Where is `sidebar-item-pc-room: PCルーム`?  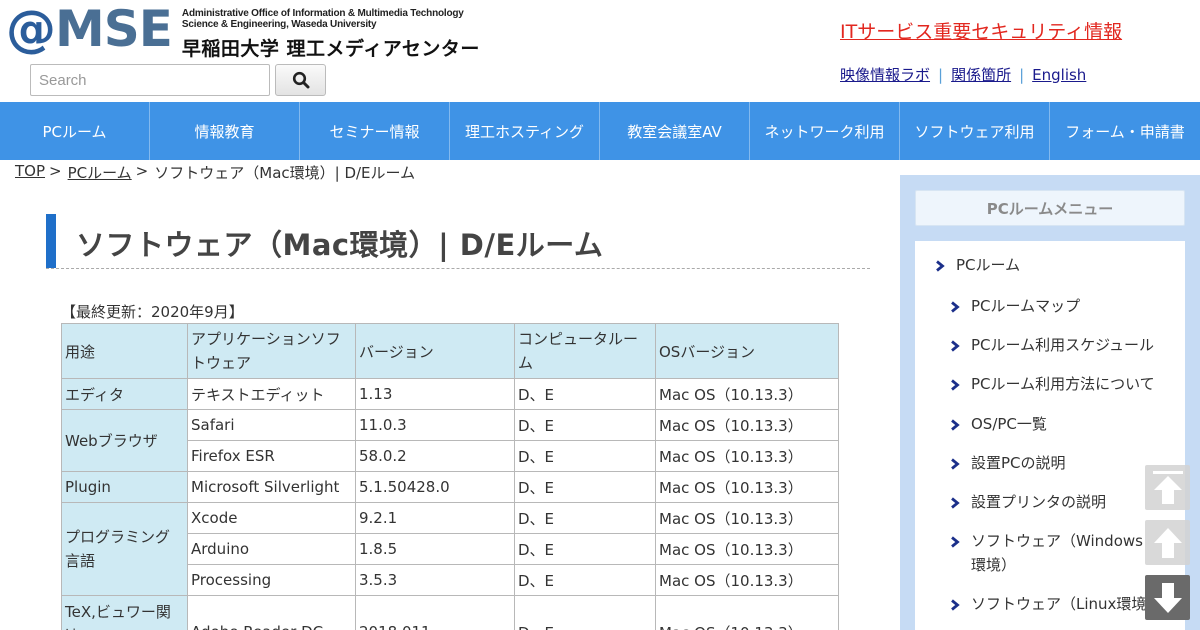 sidebar-item-pc-room: PCルーム is located at coordinates (977, 265).